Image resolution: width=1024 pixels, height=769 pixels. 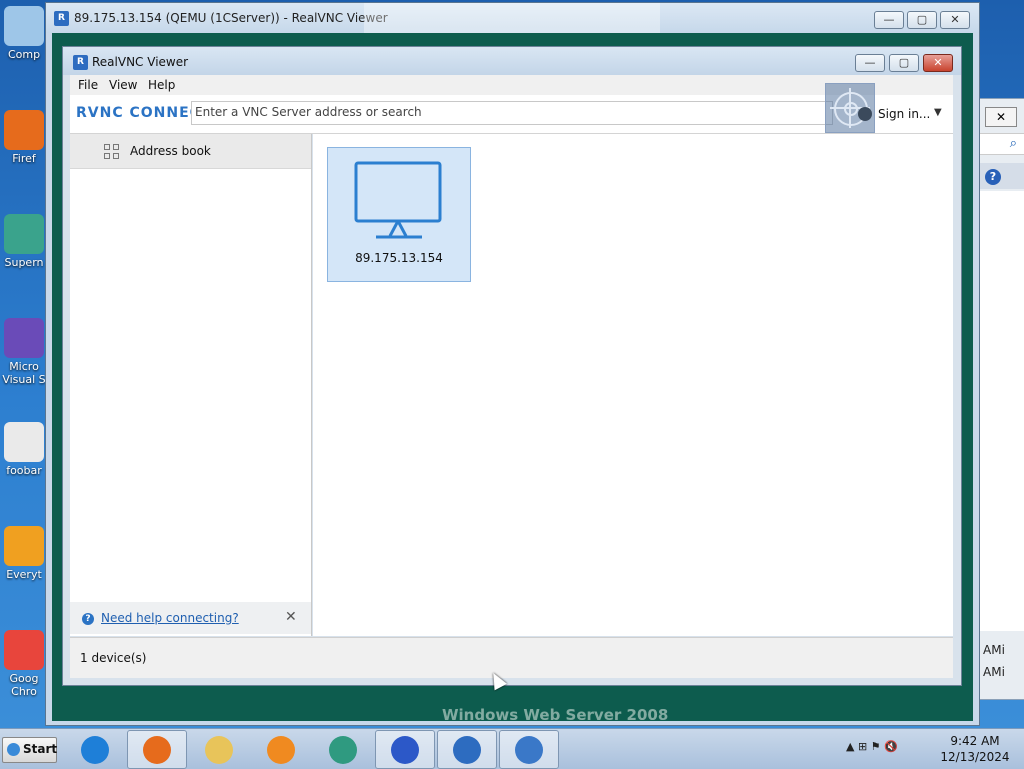 I want to click on desktop-shortcut-label: Micro Visual S, so click(x=24, y=373).